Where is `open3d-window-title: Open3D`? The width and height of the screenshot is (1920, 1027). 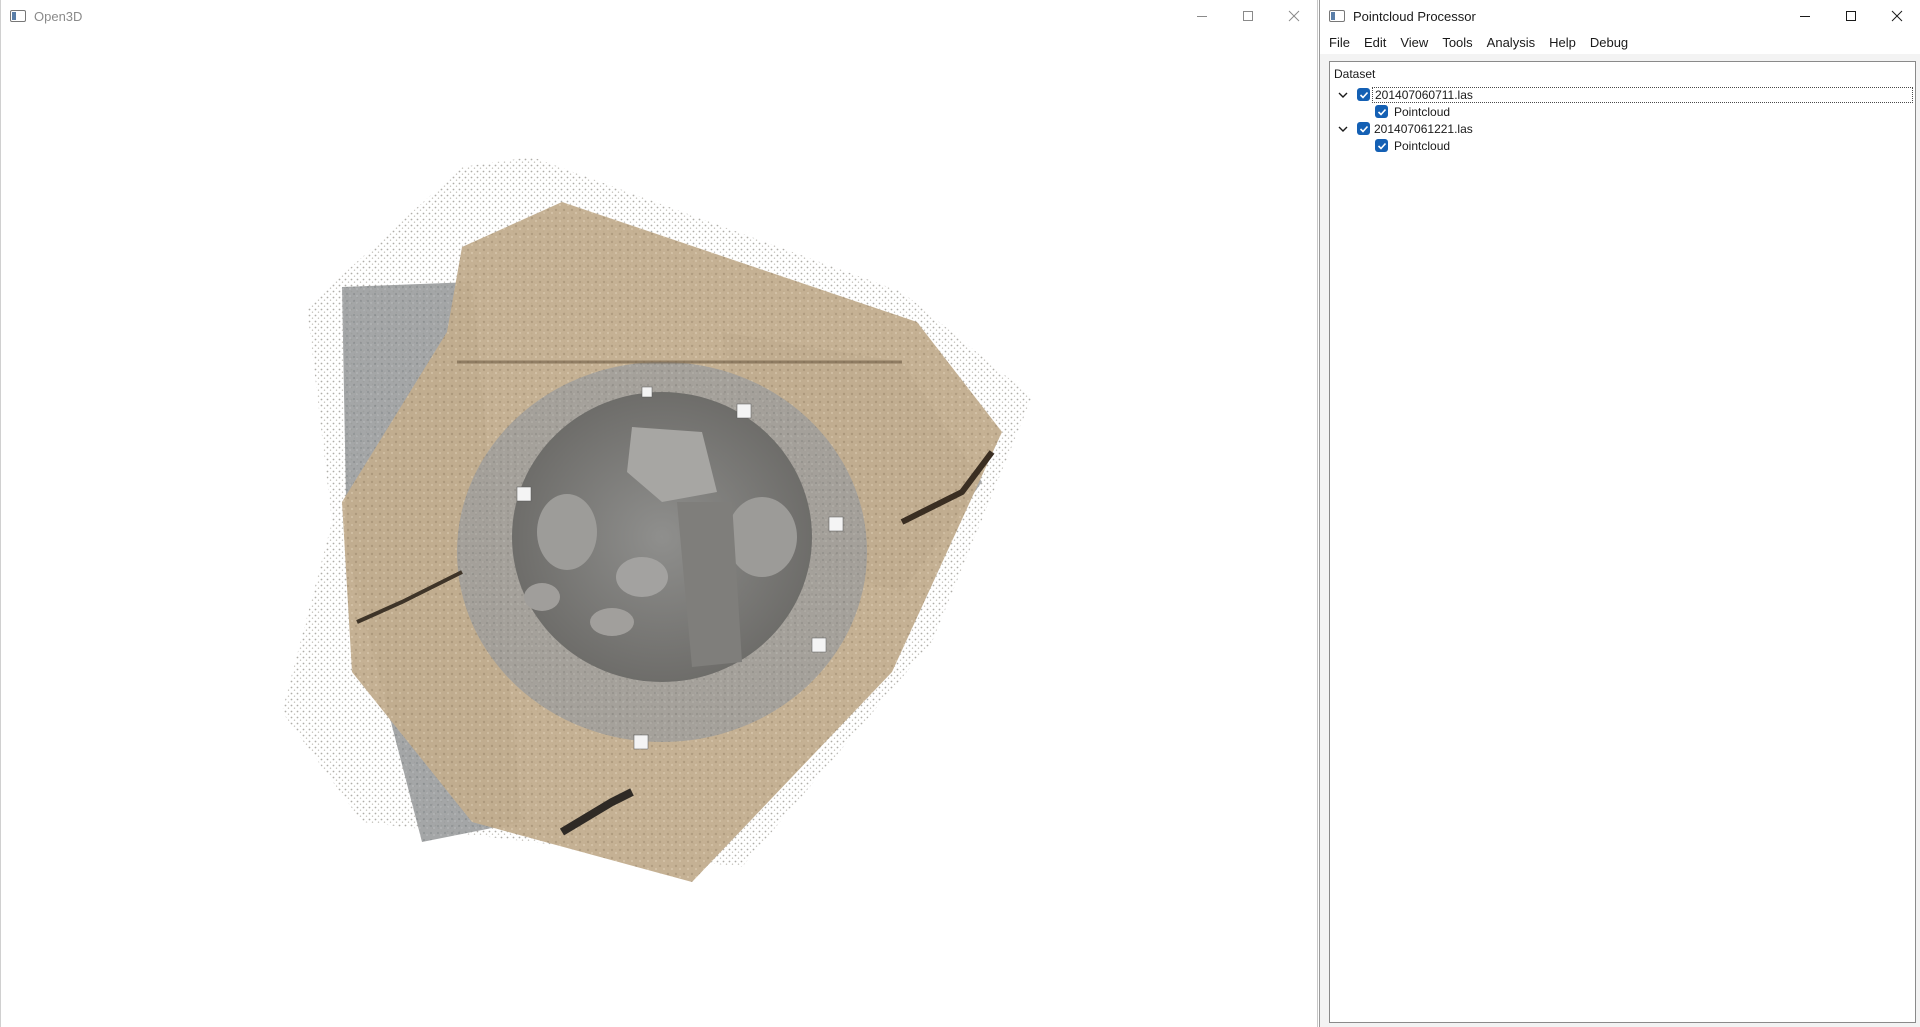
open3d-window-title: Open3D is located at coordinates (58, 16).